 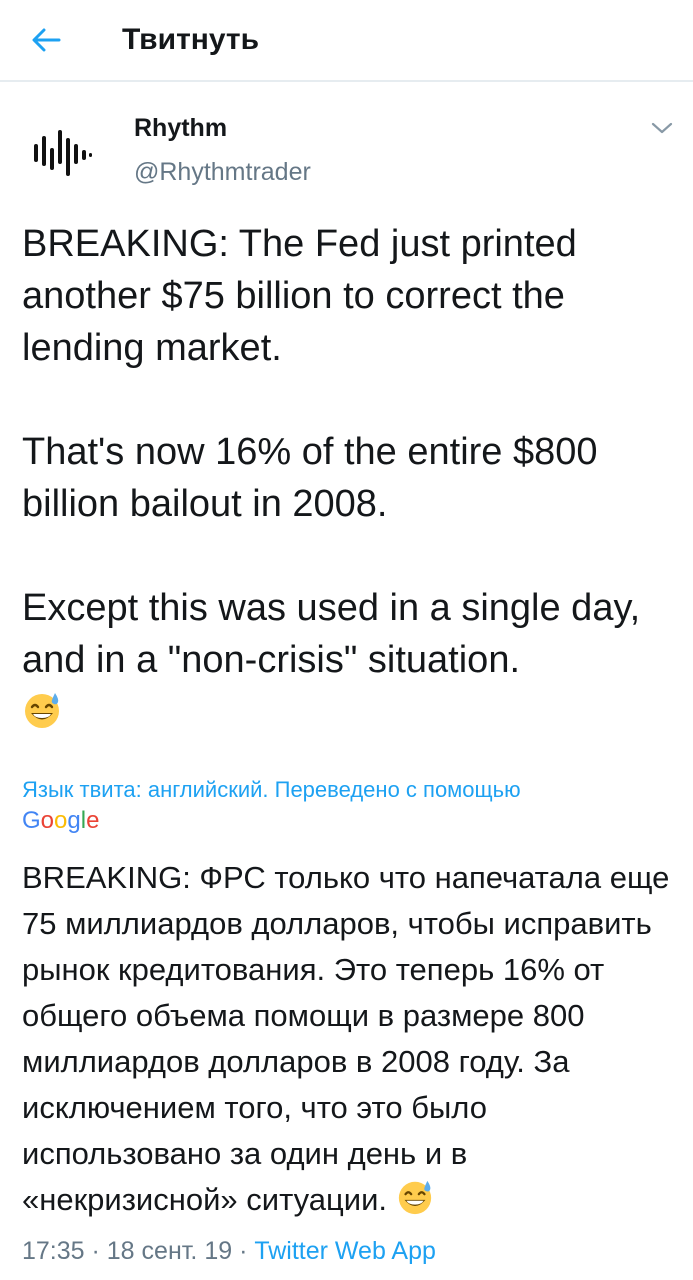 What do you see at coordinates (222, 172) in the screenshot?
I see `author-handle: @Rhythmtrader` at bounding box center [222, 172].